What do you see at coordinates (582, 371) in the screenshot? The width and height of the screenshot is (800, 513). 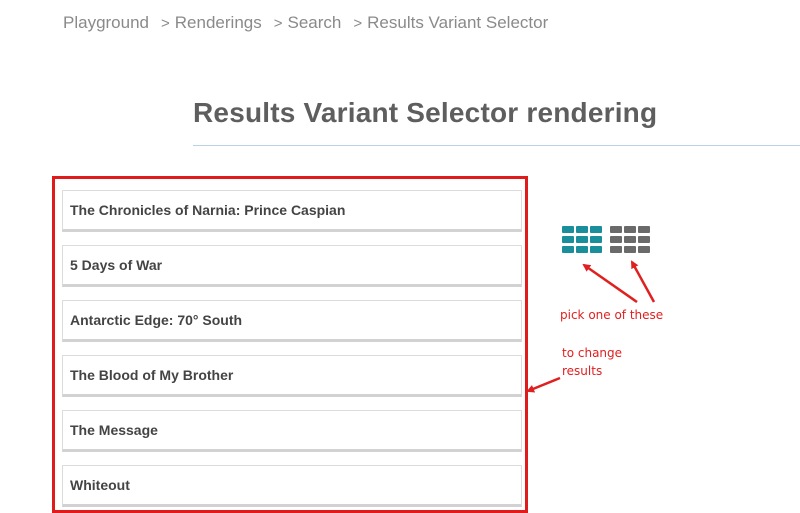 I see `annotation-change-line2: results` at bounding box center [582, 371].